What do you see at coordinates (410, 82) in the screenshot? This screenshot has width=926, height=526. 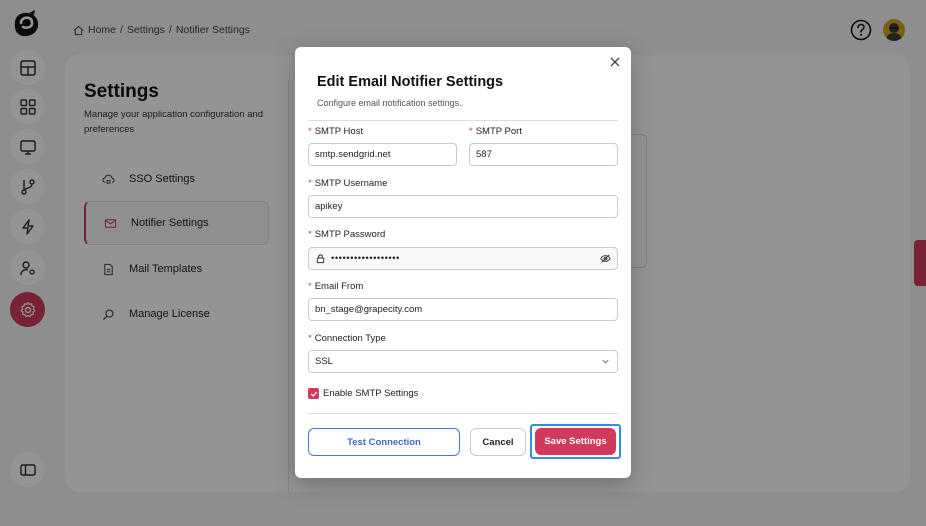 I see `dialog-title: Edit Email Notifier Settings` at bounding box center [410, 82].